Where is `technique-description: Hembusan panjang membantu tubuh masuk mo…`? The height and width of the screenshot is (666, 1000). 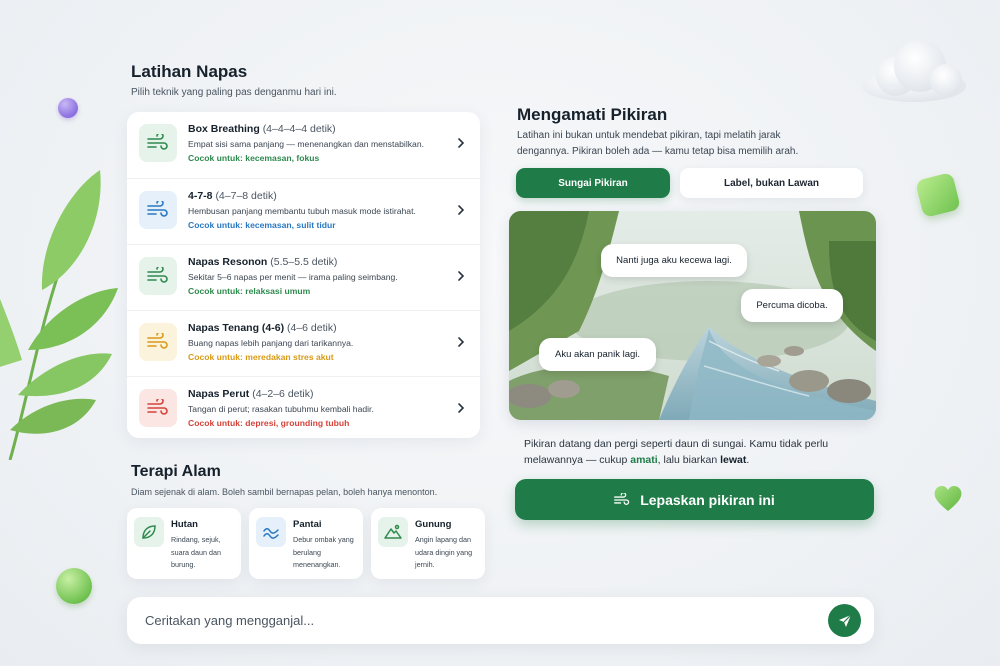
technique-description: Hembusan panjang membantu tubuh masuk mo… is located at coordinates (302, 210).